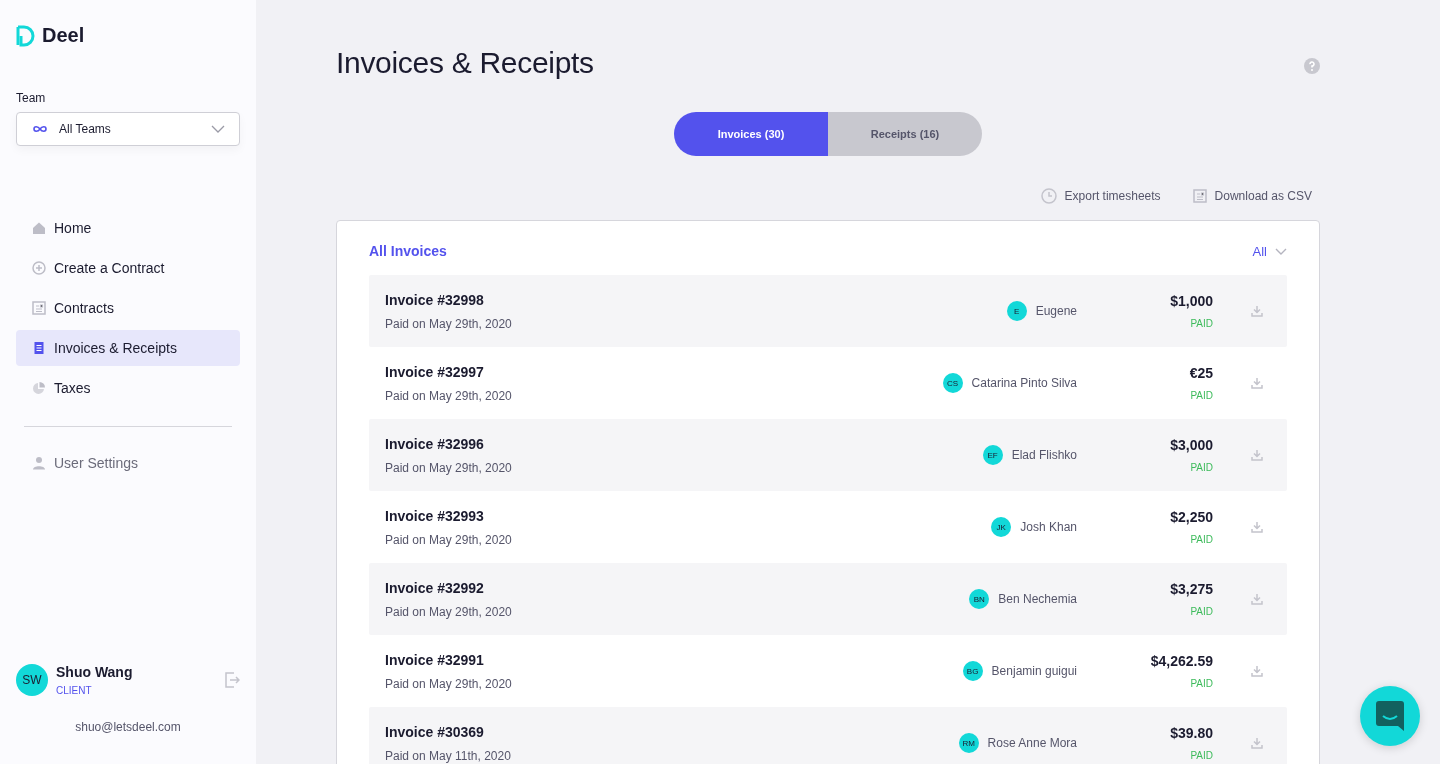 This screenshot has width=1440, height=764. What do you see at coordinates (828, 455) in the screenshot?
I see `invoice-row: Invoice #32996 Paid on May 29th, 2020 EF Elad Flishko $3,000 PAID` at bounding box center [828, 455].